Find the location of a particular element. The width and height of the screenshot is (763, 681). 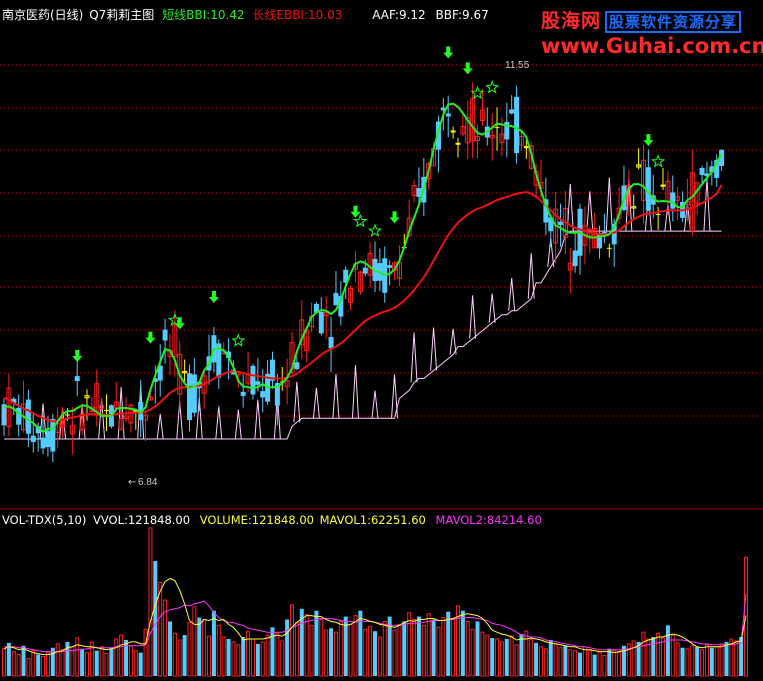

low-price-arrow: ← is located at coordinates (132, 482).